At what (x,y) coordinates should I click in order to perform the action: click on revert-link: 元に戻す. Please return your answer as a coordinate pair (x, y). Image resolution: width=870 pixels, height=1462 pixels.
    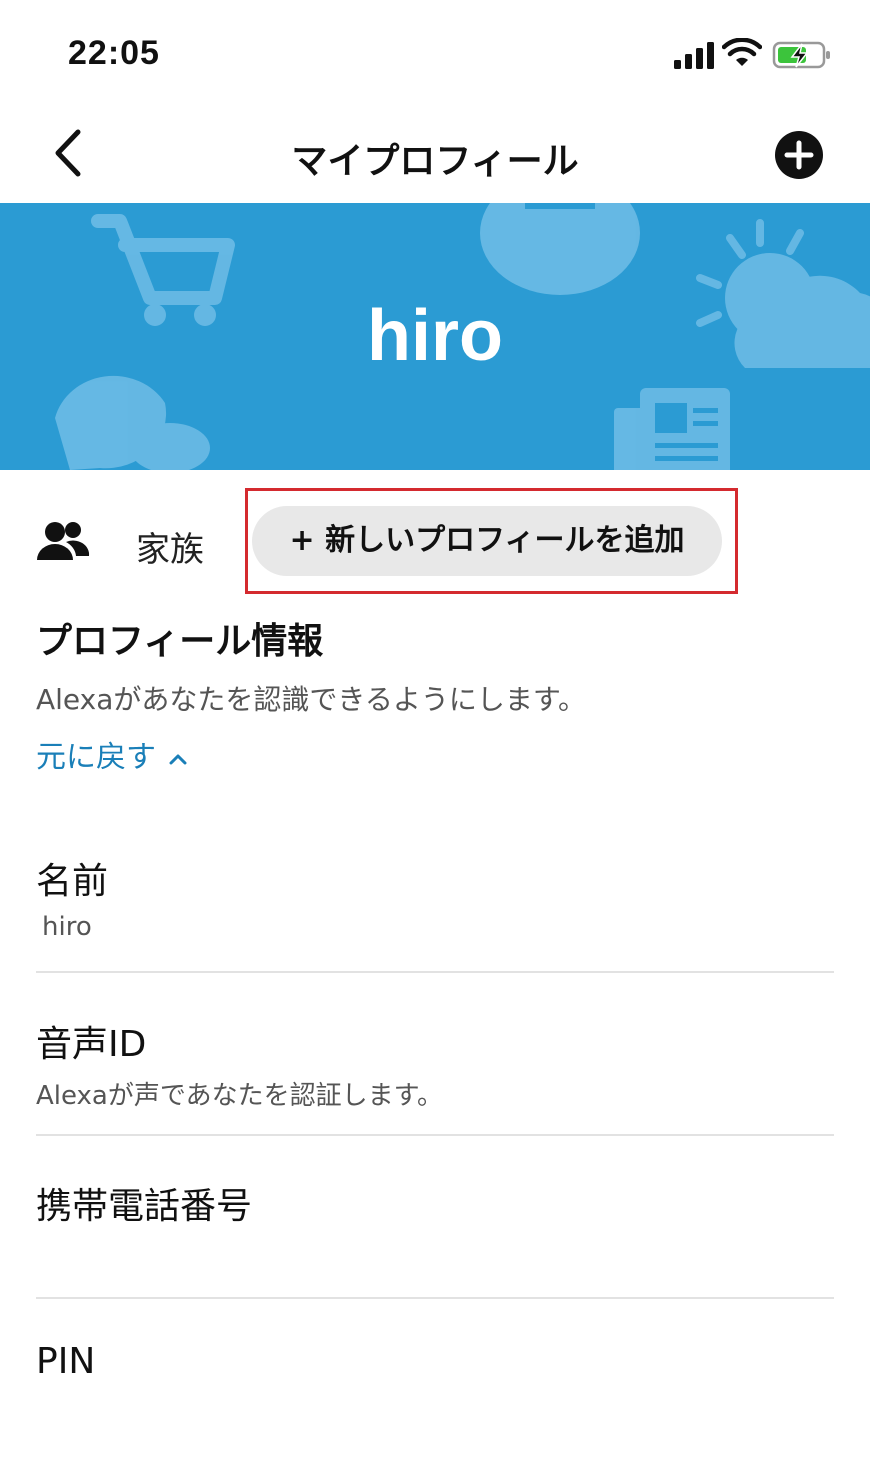
    Looking at the image, I should click on (112, 754).